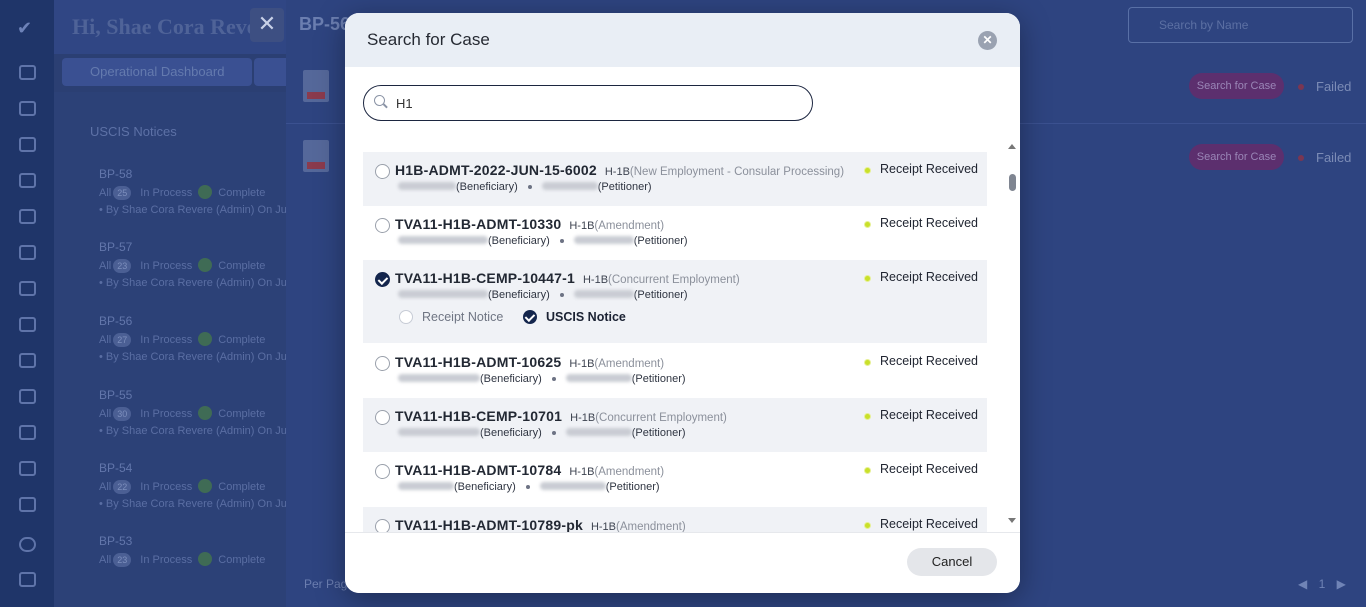  I want to click on close-icon: ✕, so click(987, 40).